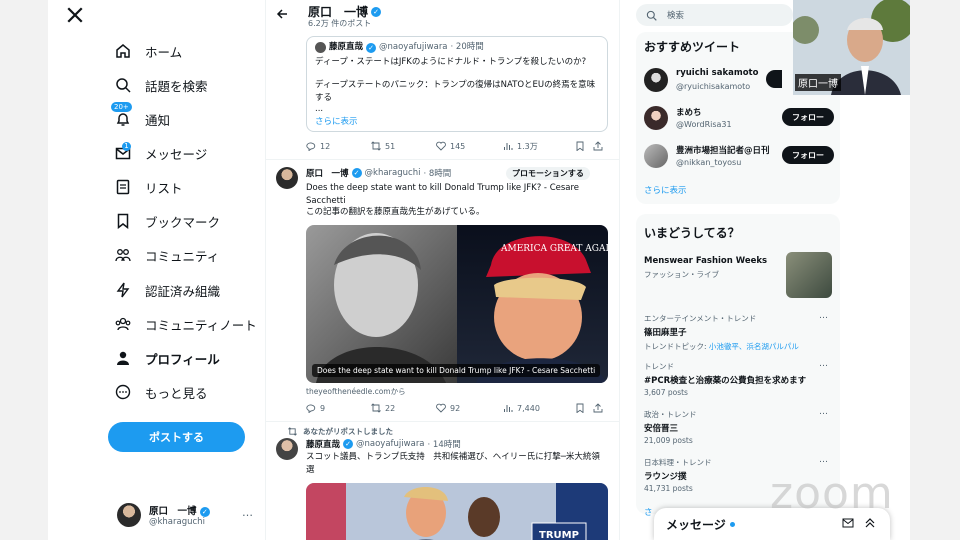 Image resolution: width=960 pixels, height=540 pixels. Describe the element at coordinates (774, 79) in the screenshot. I see `follow-button` at that location.